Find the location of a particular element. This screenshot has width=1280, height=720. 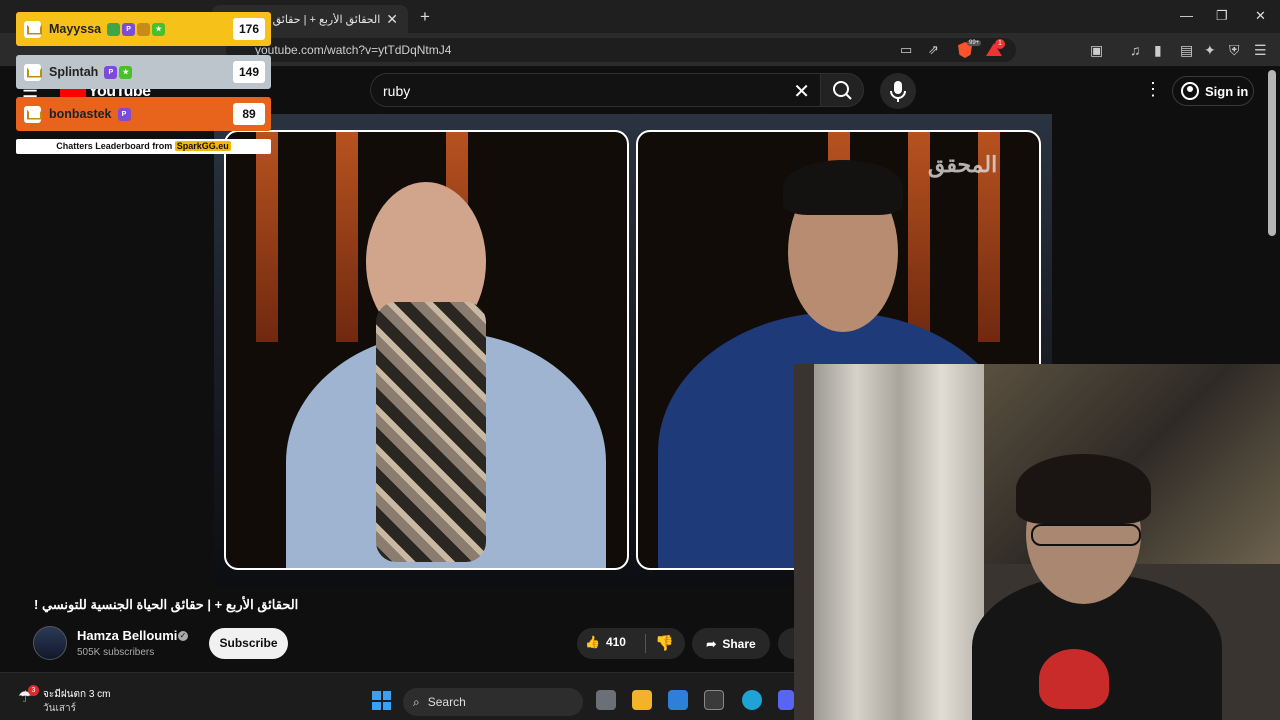

share-icon: ➦ is located at coordinates (711, 643).